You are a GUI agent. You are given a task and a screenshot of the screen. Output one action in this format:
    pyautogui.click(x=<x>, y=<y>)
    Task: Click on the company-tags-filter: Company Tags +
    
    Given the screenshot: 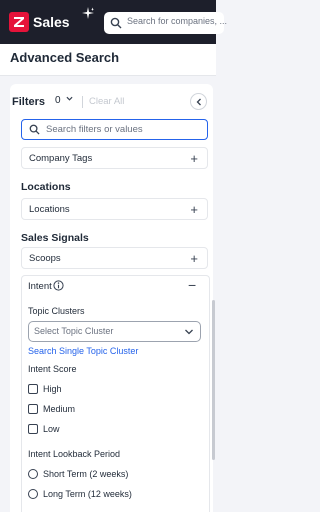 What is the action you would take?
    pyautogui.click(x=114, y=158)
    